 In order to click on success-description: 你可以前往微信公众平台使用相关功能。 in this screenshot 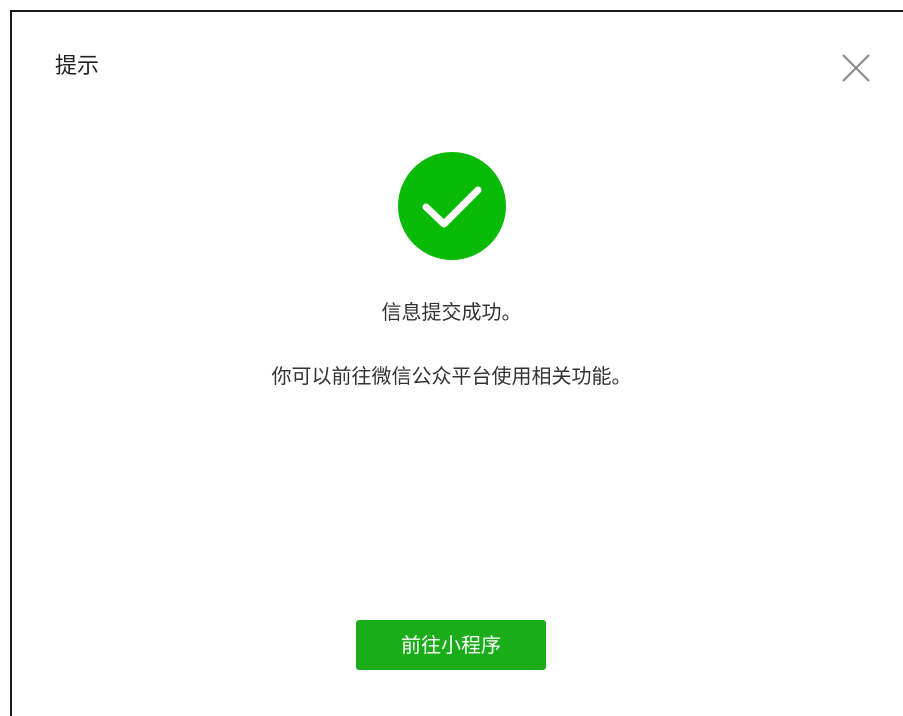, I will do `click(451, 376)`.